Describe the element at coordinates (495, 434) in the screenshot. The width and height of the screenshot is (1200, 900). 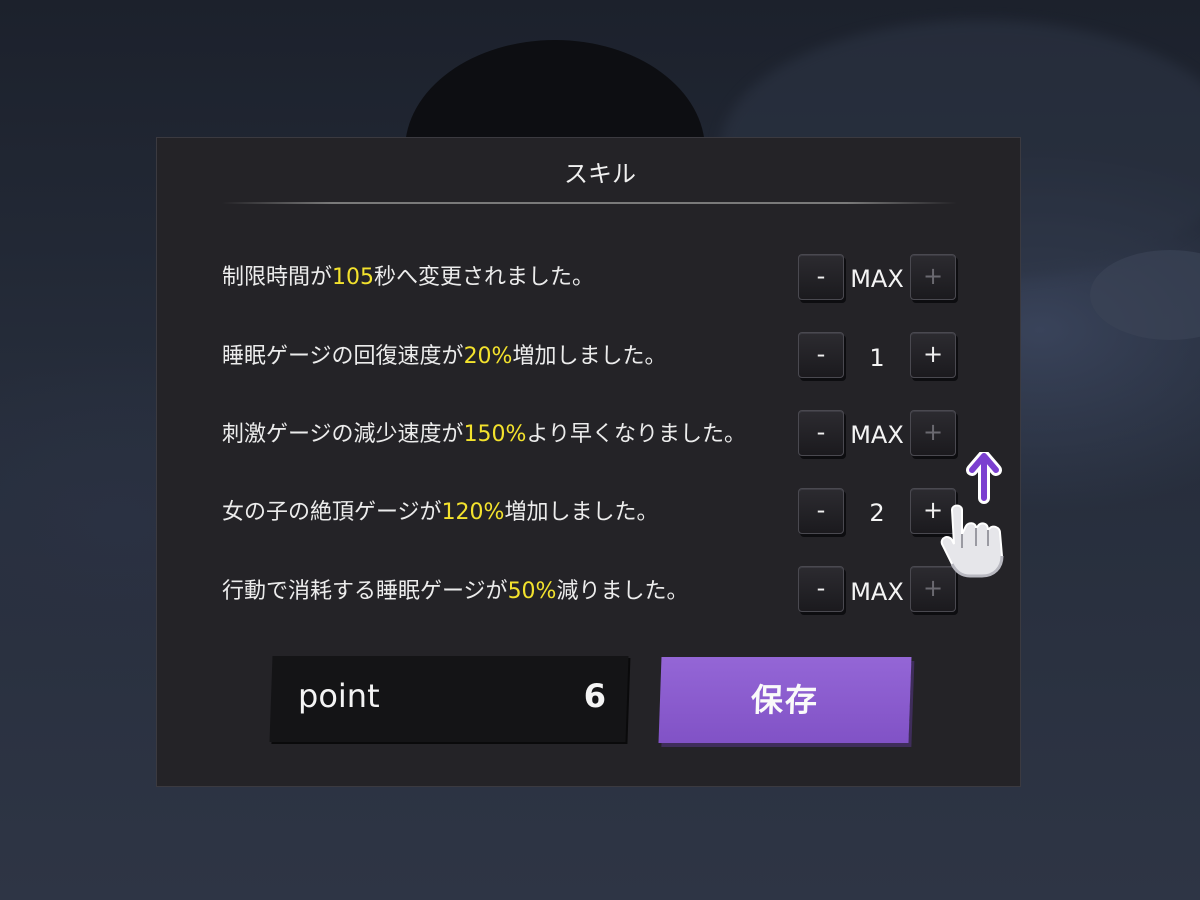
I see `skill-value-highlight: 150%` at that location.